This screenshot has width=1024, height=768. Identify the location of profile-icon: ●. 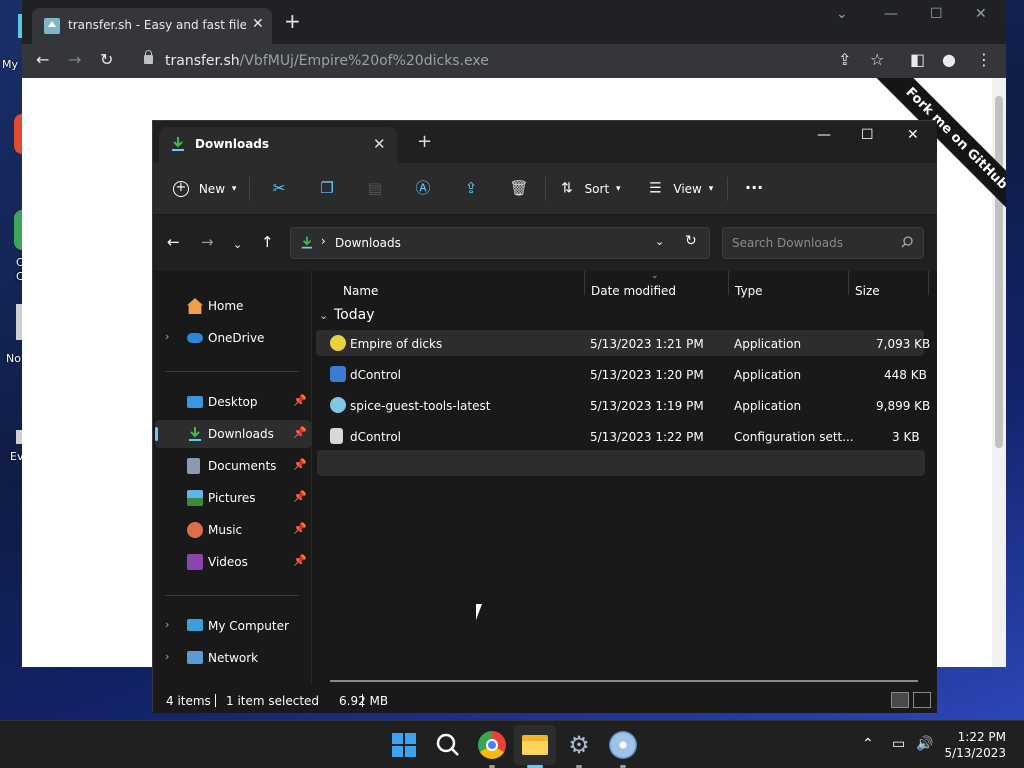
(949, 60).